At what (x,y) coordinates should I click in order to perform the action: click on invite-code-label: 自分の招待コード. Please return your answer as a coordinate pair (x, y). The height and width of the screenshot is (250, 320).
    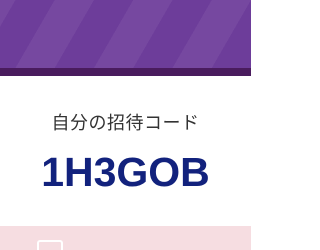
    Looking at the image, I should click on (125, 123).